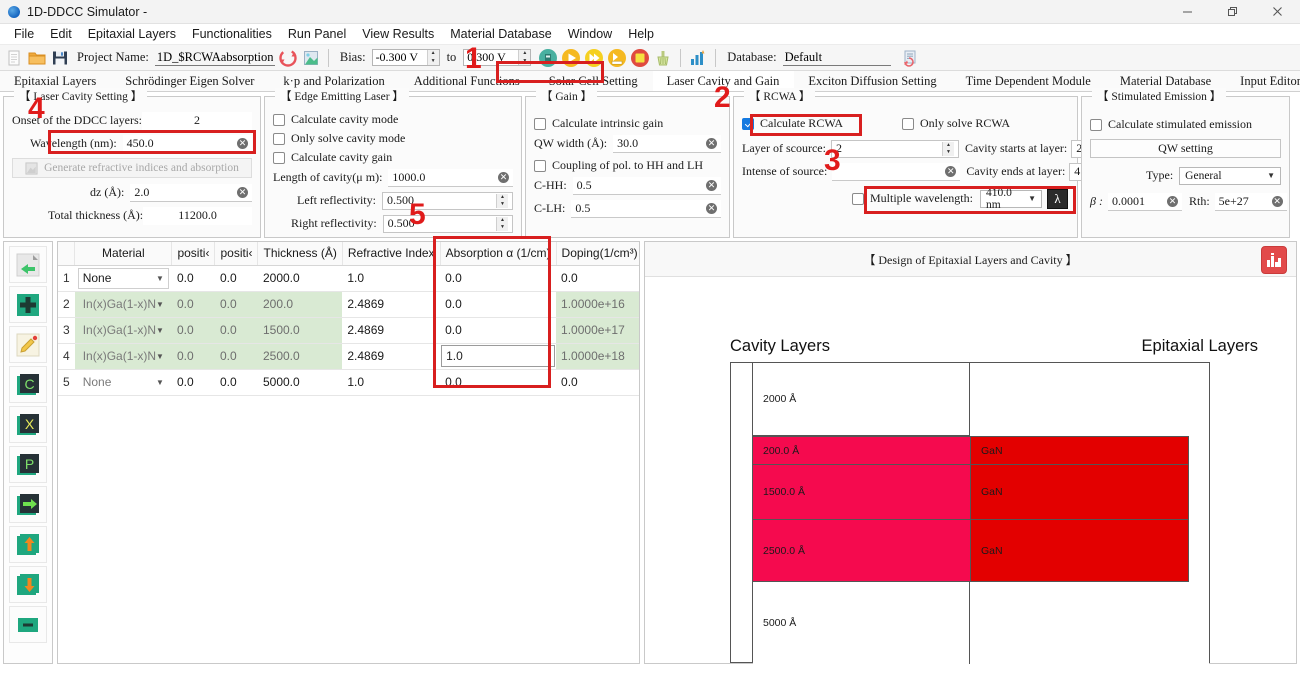  What do you see at coordinates (1185, 124) in the screenshot?
I see `calculate-stimulated-emission-row: Calculate stimulated emission` at bounding box center [1185, 124].